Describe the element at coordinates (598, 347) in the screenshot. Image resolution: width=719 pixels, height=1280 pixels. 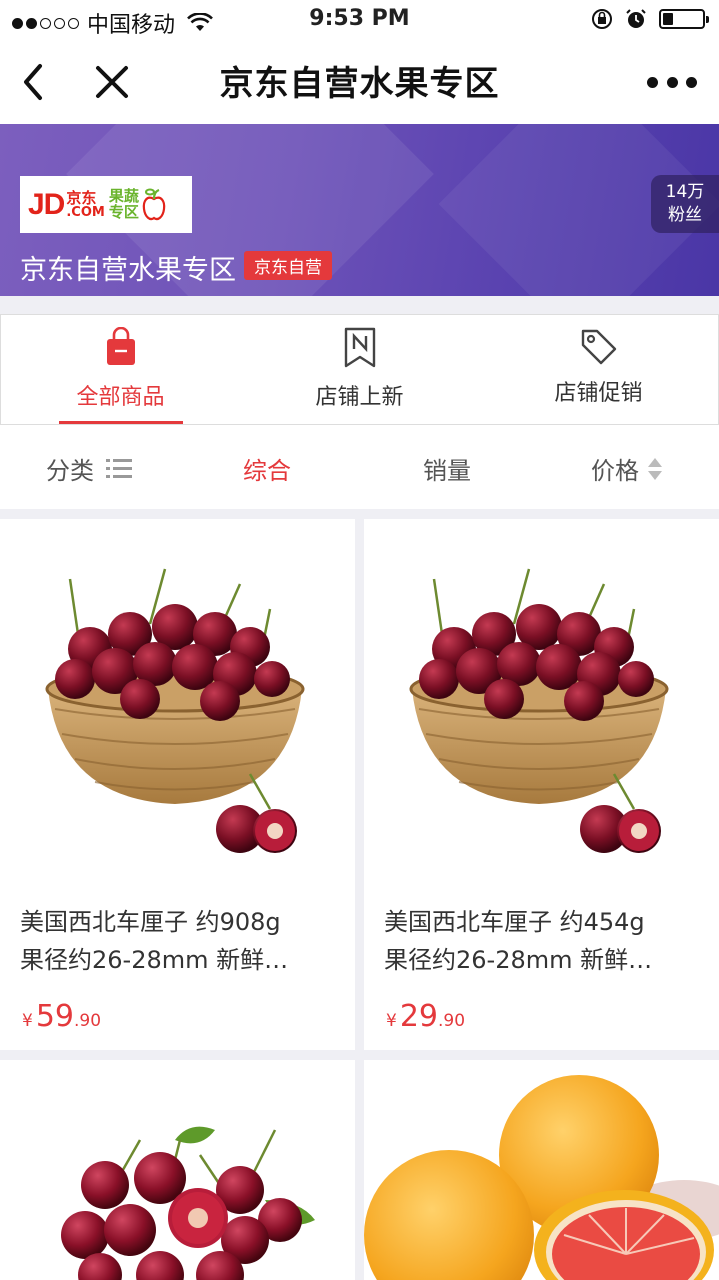
I see `price-tag-icon` at that location.